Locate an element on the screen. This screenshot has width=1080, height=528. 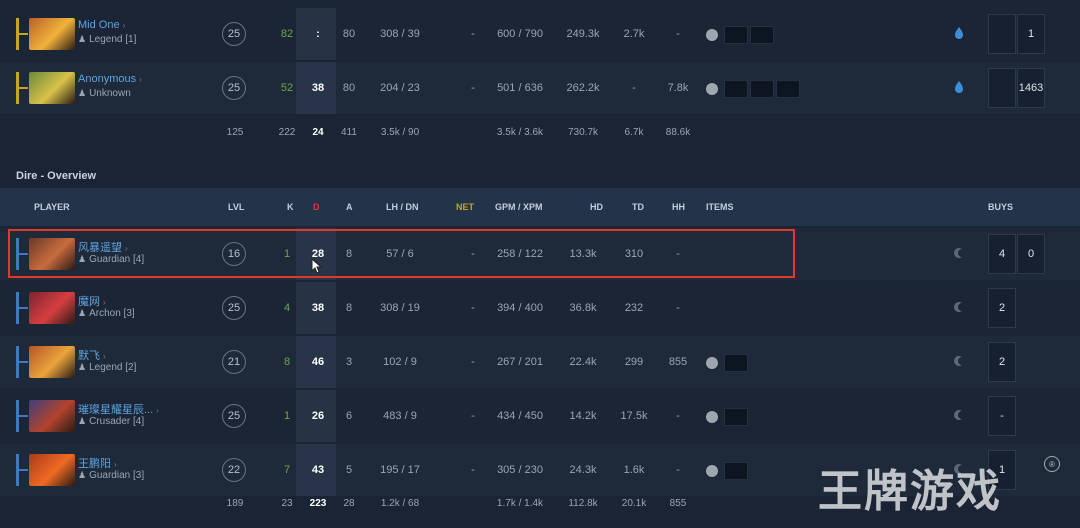
buyback-box: 1463 is located at coordinates (1031, 88).